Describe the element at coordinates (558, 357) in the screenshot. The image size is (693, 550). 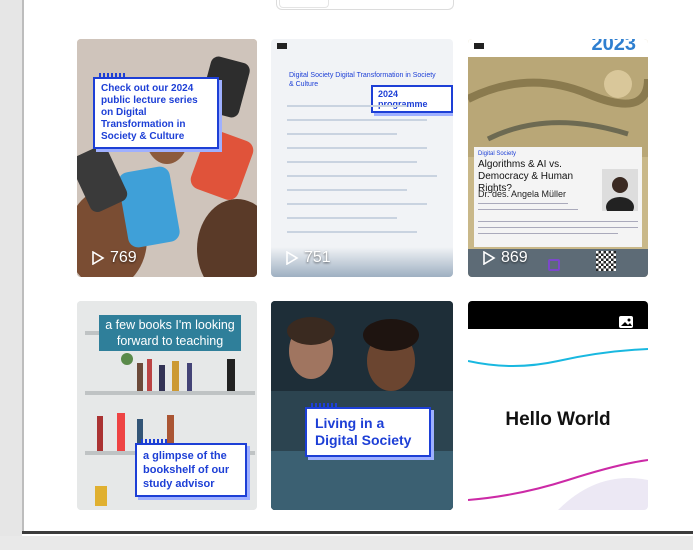
I see `decorative-wave-top` at that location.